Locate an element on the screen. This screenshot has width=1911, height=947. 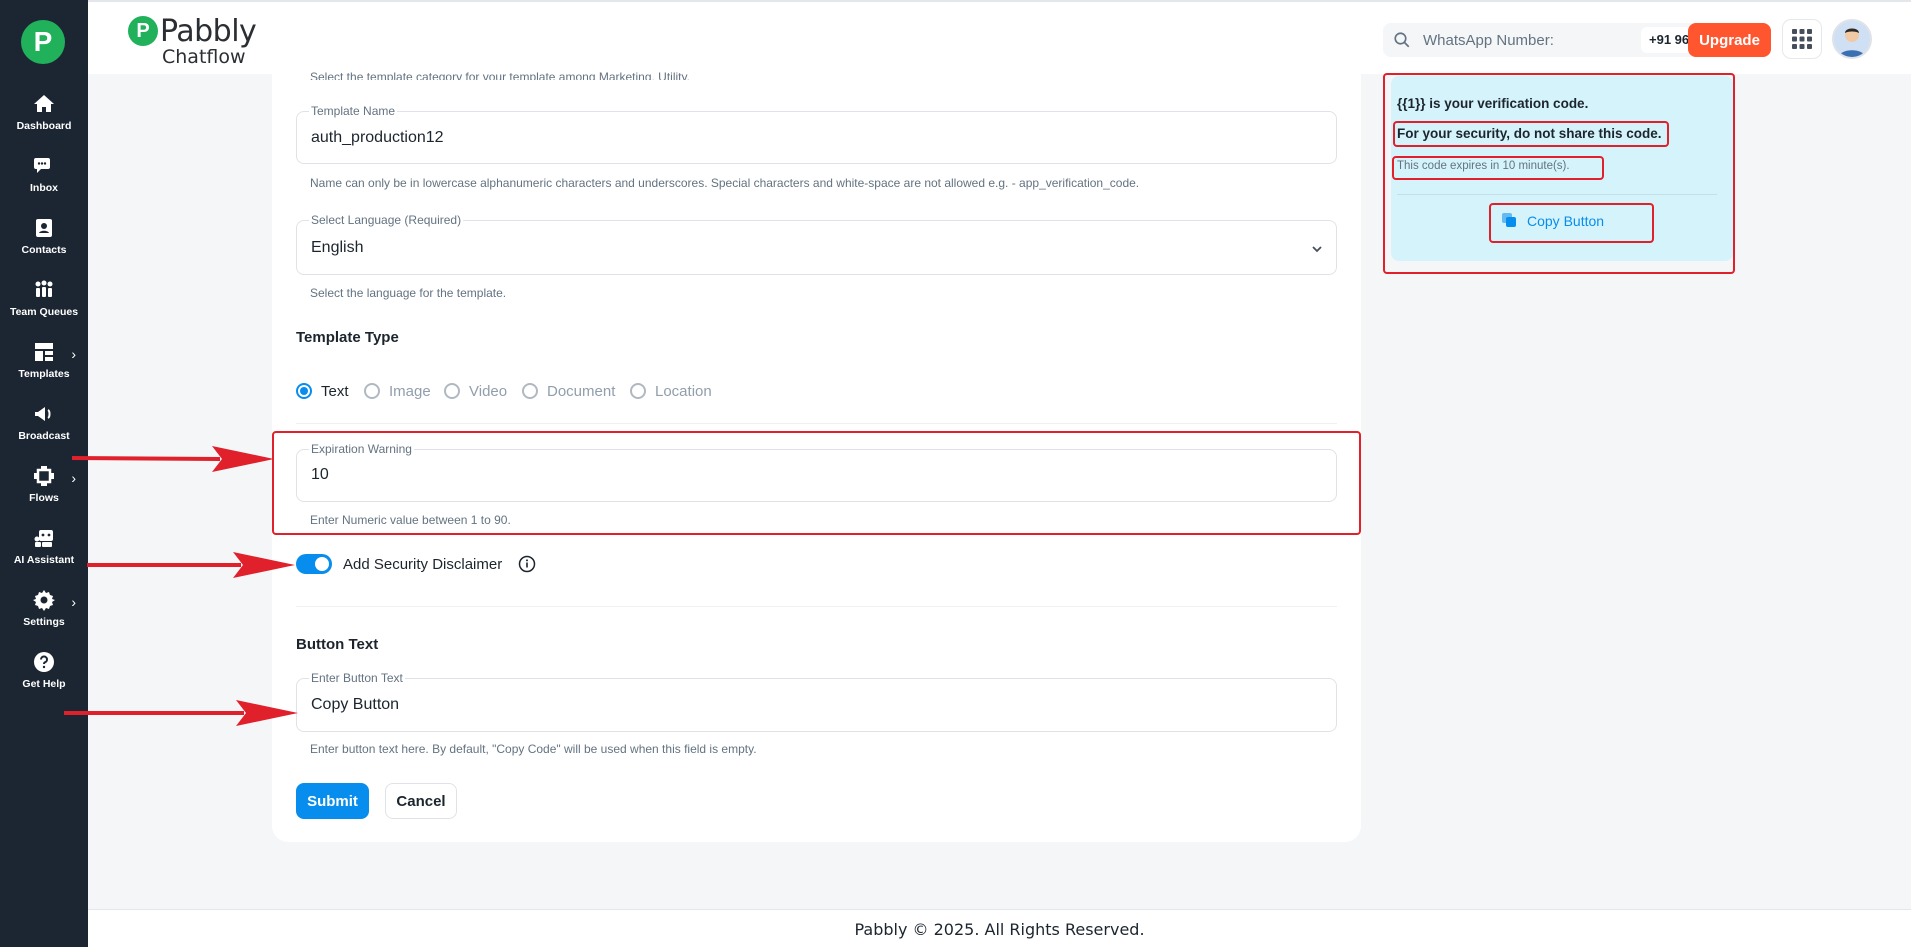
language-select: Select Language (Required) English is located at coordinates (816, 244).